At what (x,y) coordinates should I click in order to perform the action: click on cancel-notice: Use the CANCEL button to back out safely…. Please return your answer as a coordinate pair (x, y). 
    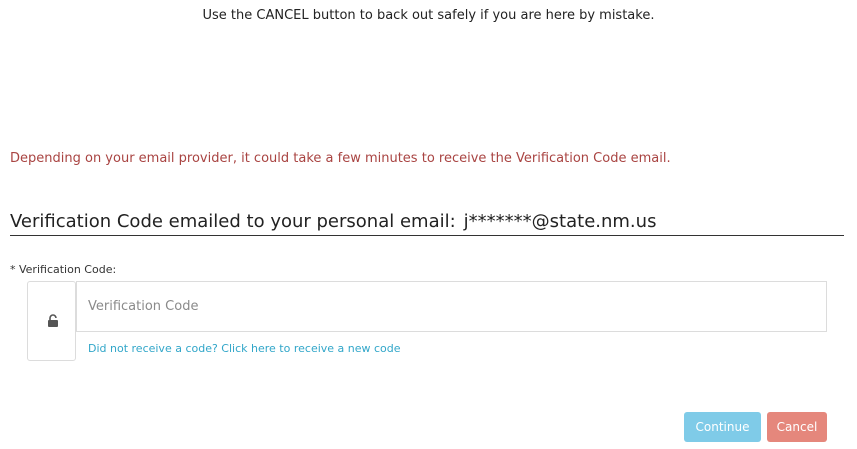
    Looking at the image, I should click on (428, 15).